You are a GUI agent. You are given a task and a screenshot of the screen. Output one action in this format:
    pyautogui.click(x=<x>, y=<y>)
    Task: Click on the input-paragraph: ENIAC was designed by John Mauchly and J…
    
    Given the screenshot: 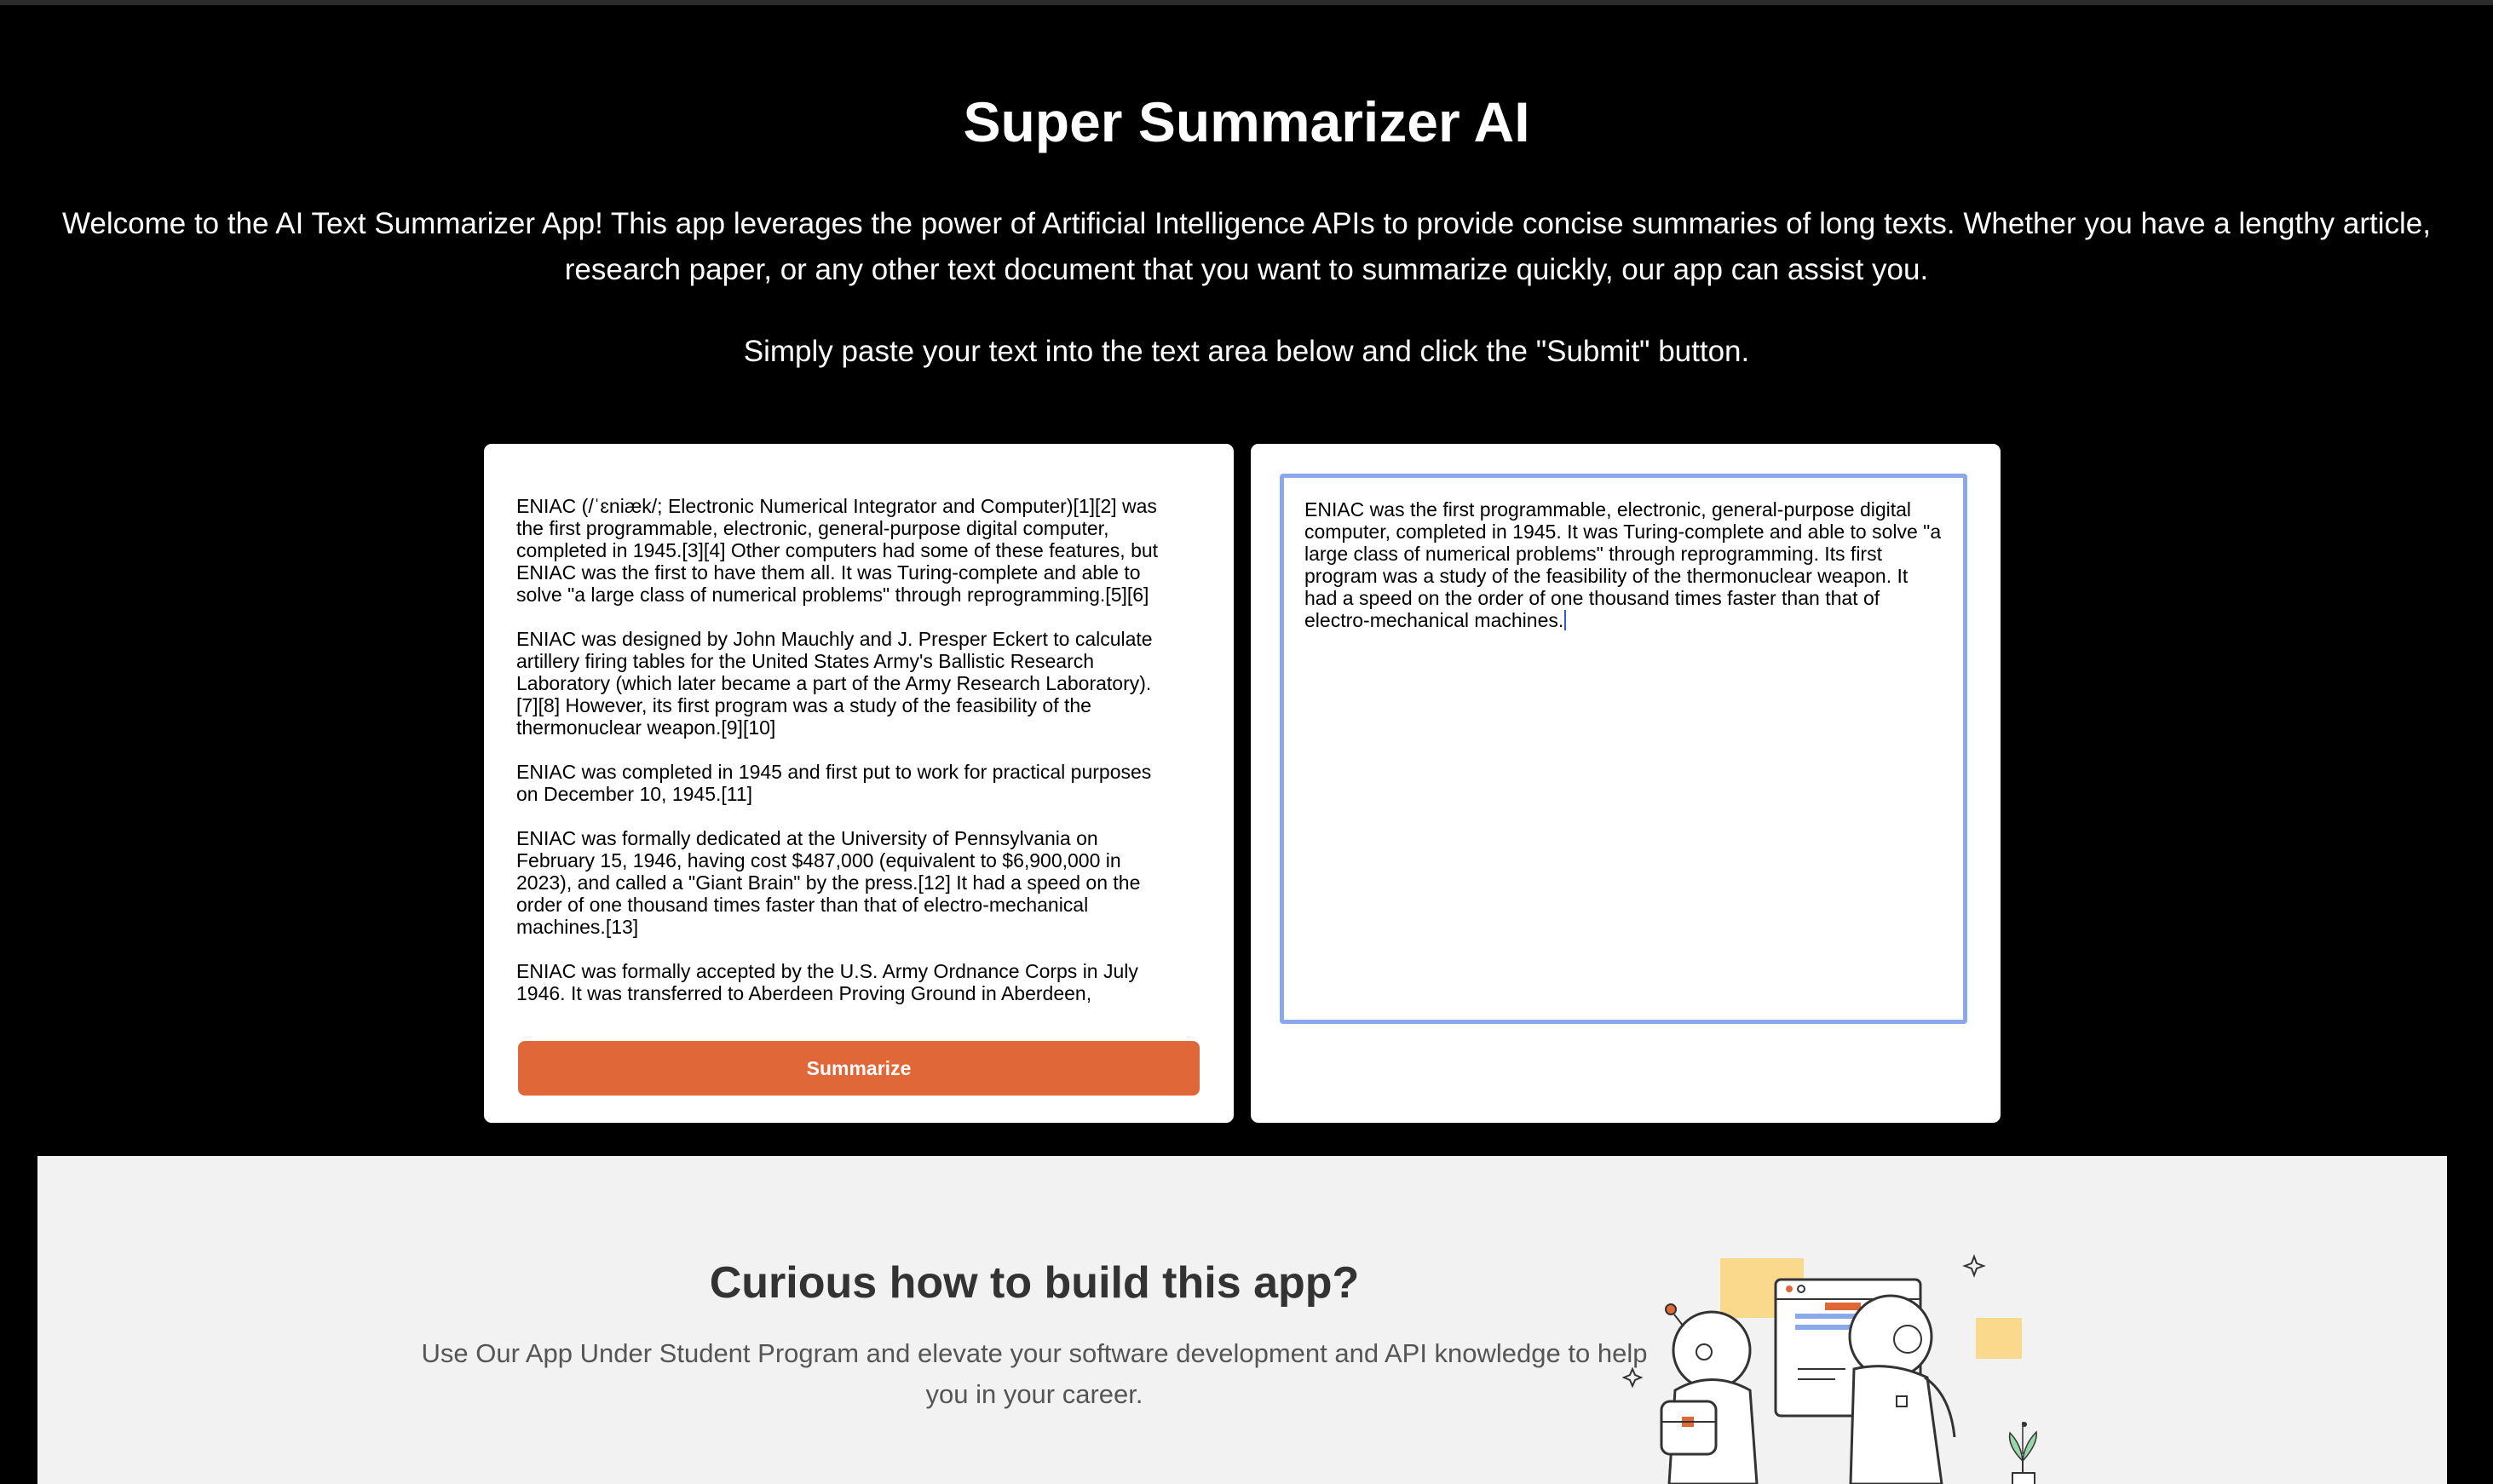 What is the action you would take?
    pyautogui.click(x=834, y=683)
    